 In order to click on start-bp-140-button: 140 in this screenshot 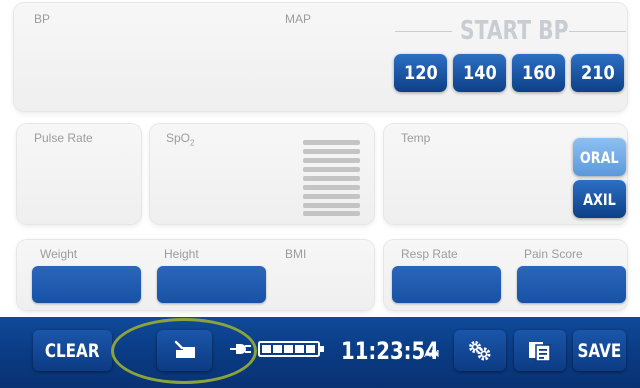, I will do `click(479, 73)`.